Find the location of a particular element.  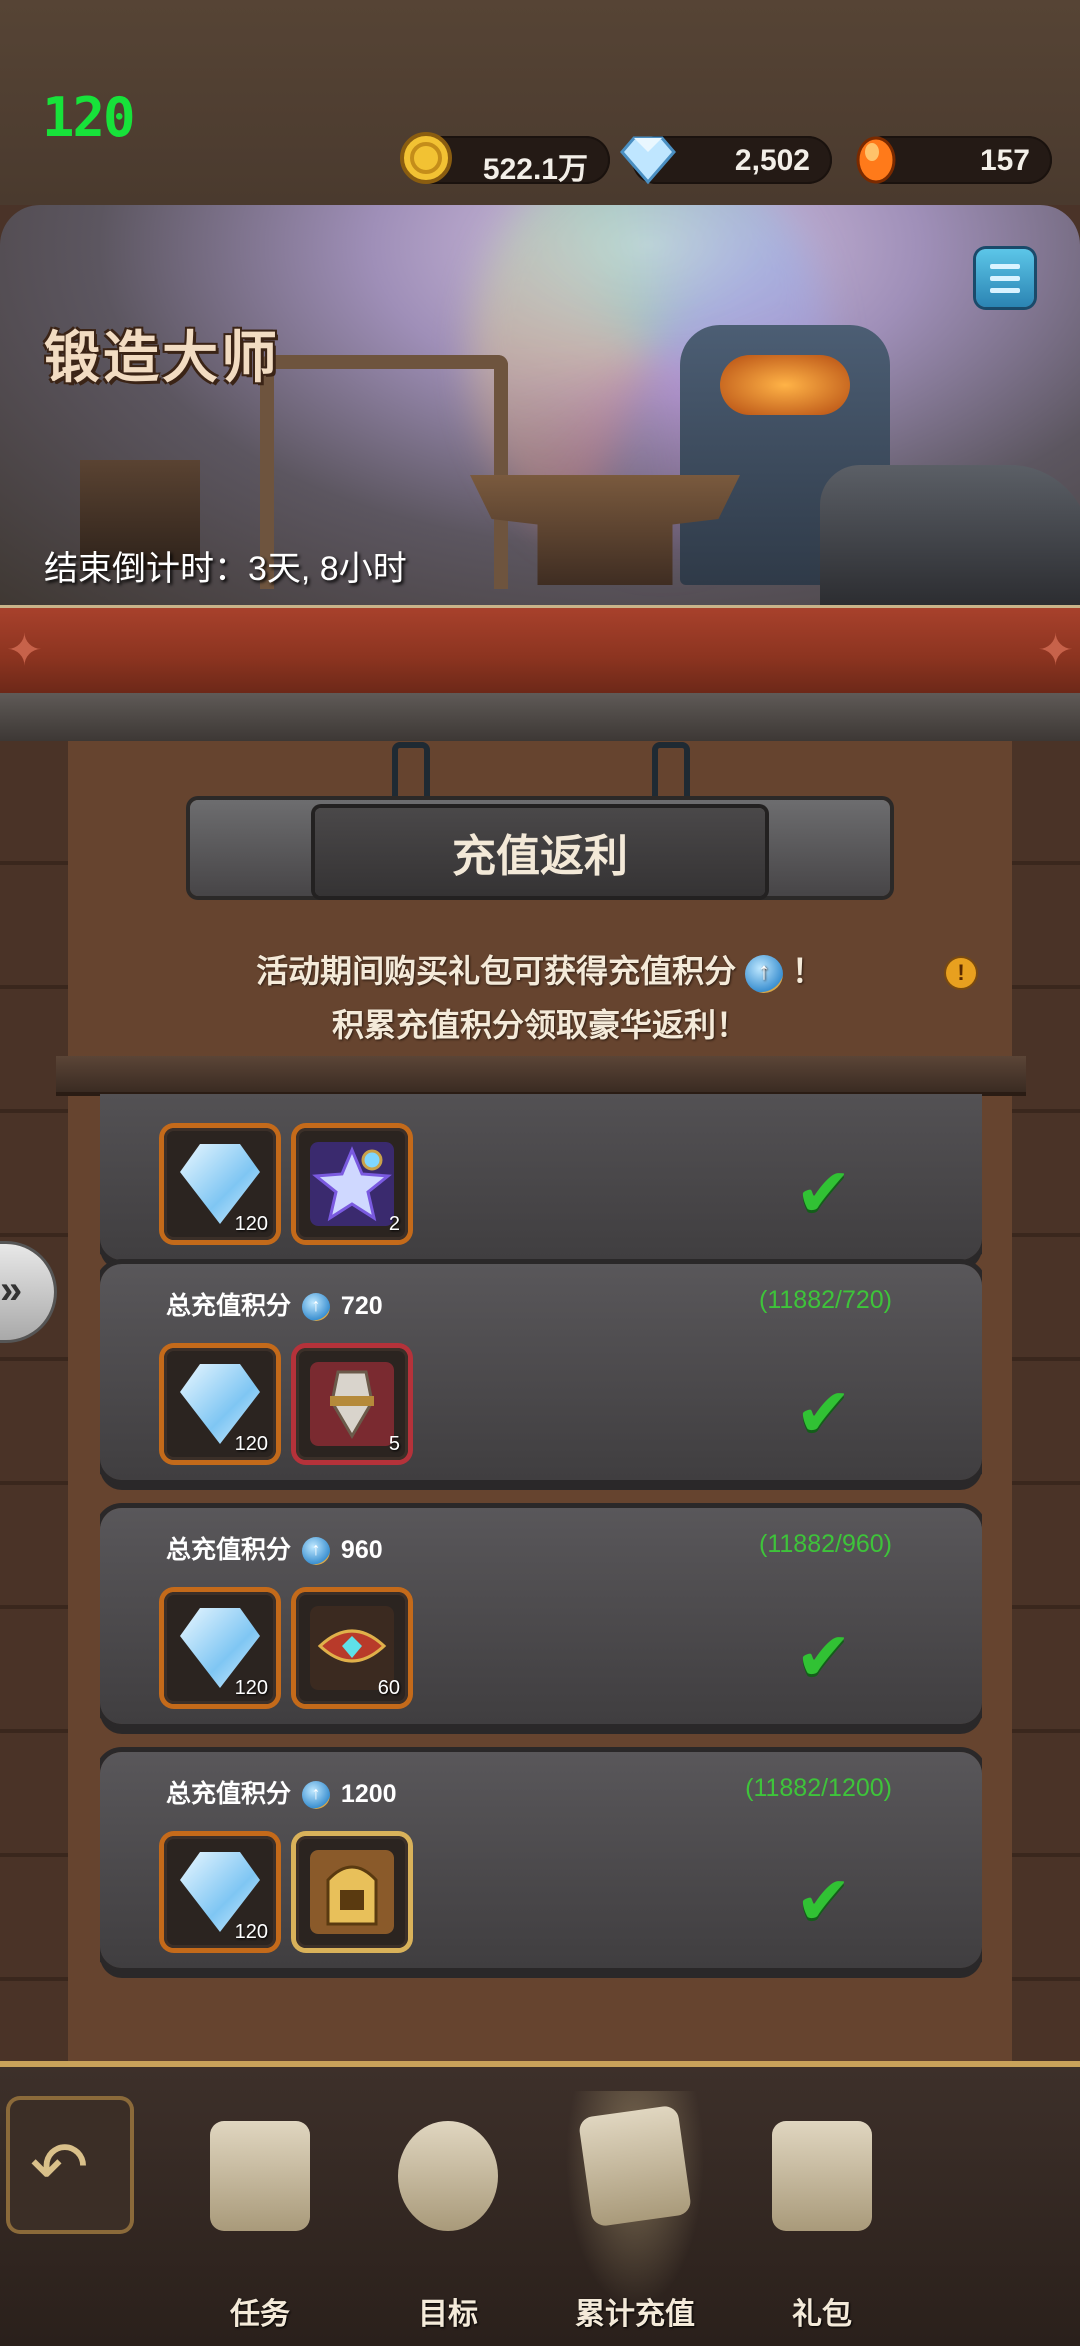

nav-item-gifts: 礼包 is located at coordinates (822, 2226).